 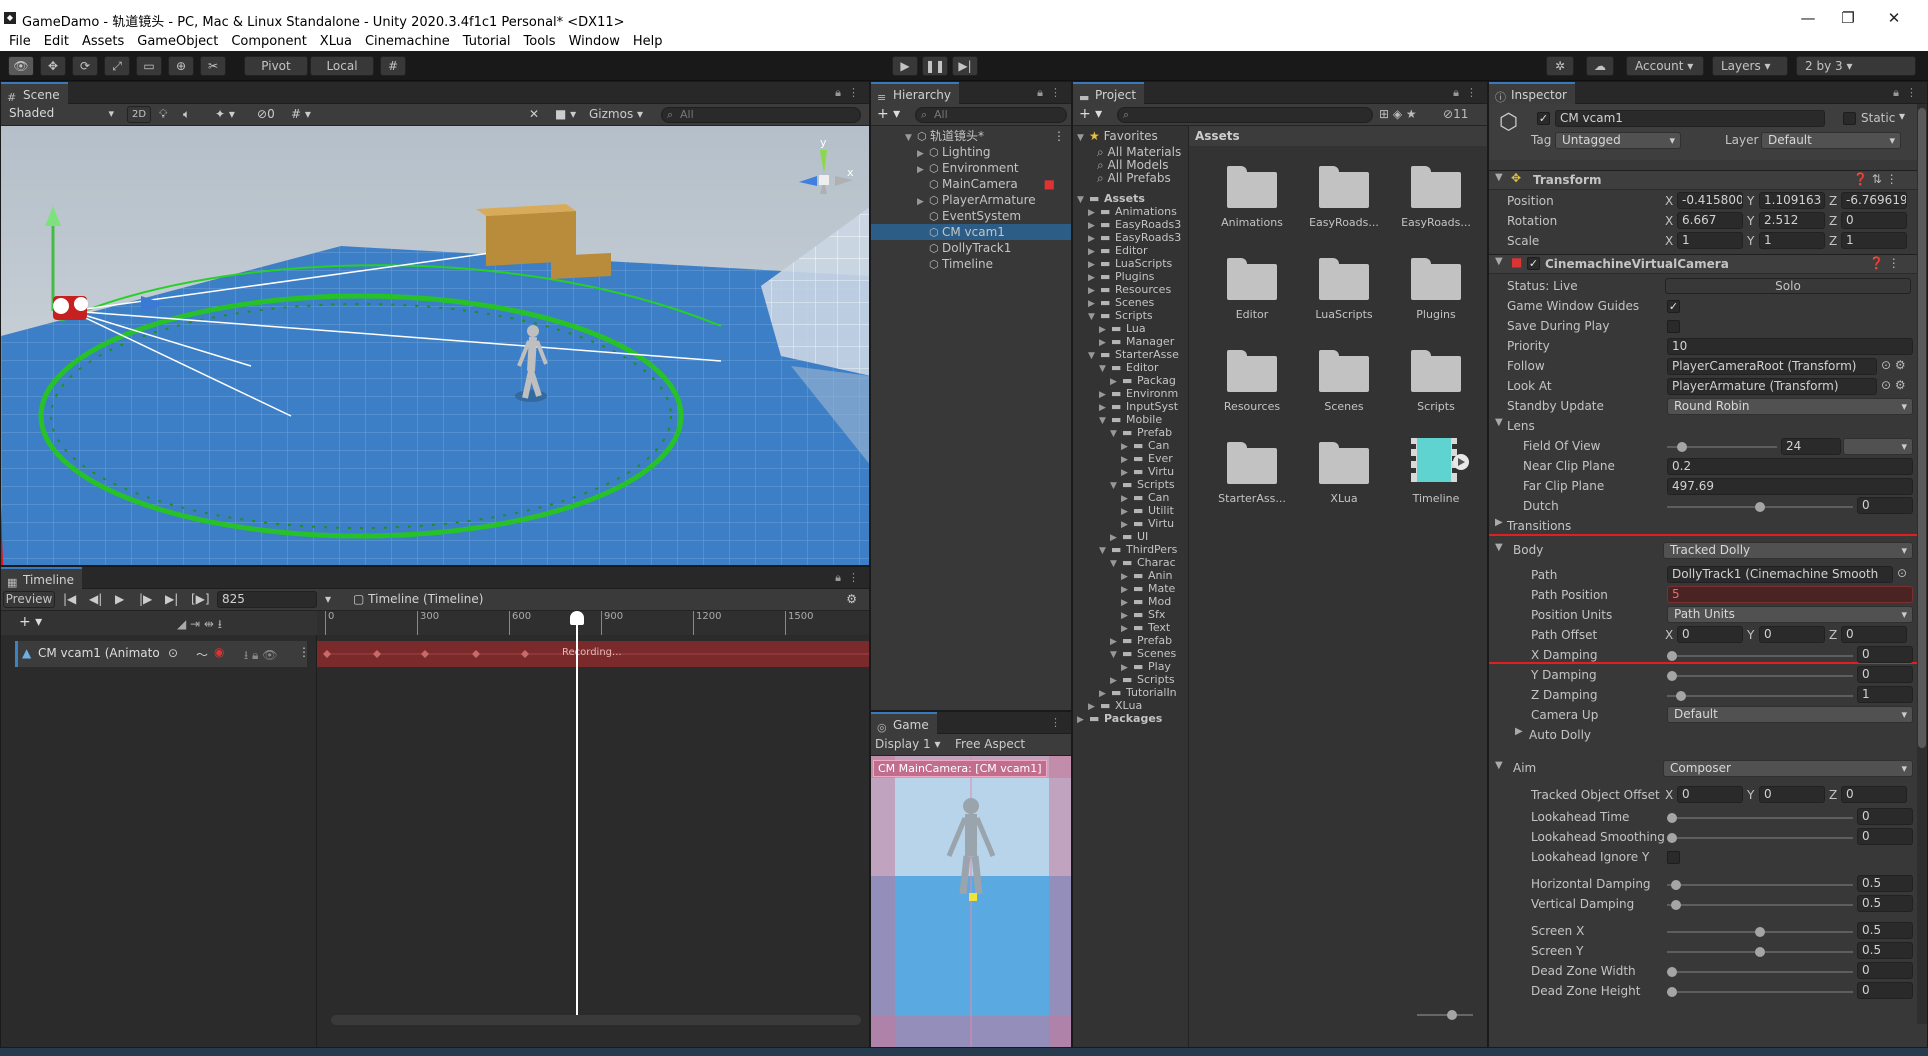 I want to click on project-folder-item: ▶ ▬ Resources, so click(x=1129, y=289).